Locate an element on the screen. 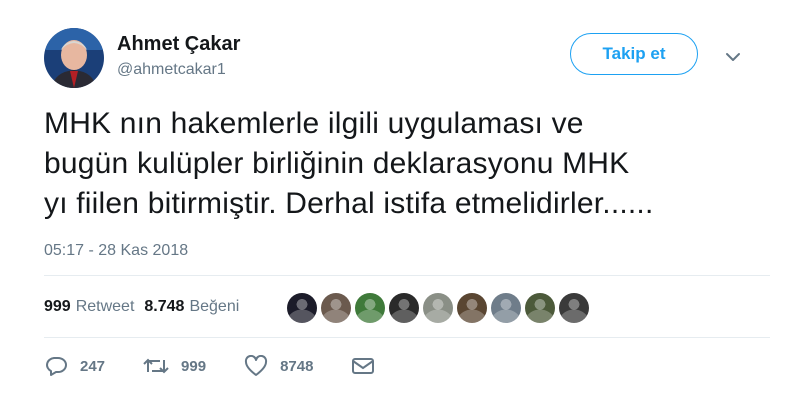  liker-avatars is located at coordinates (440, 308).